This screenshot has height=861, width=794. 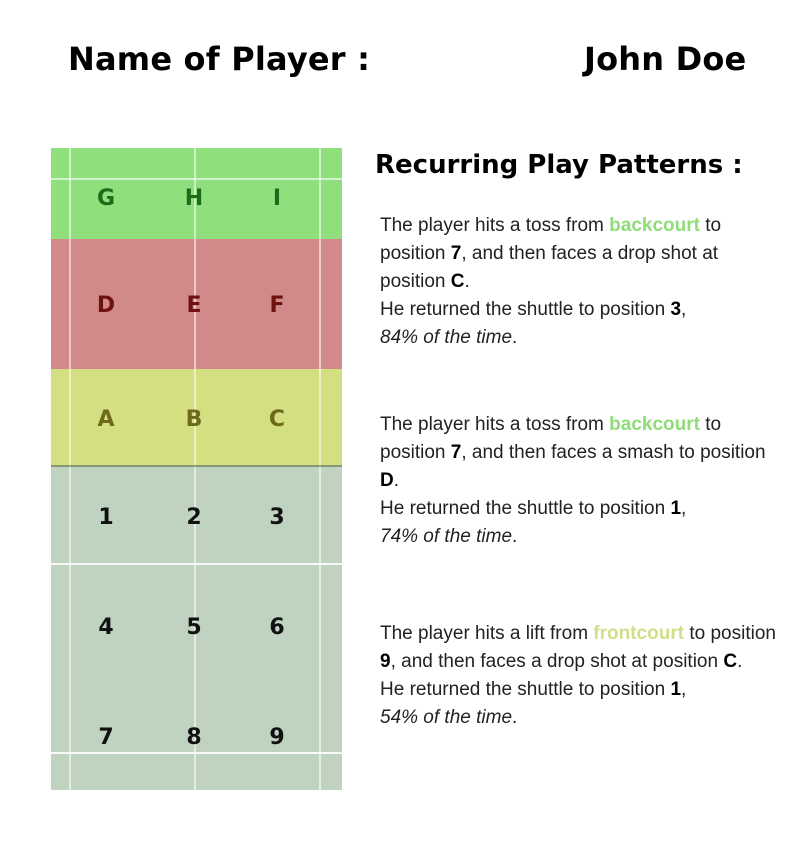 What do you see at coordinates (194, 419) in the screenshot?
I see `court-position-b: B` at bounding box center [194, 419].